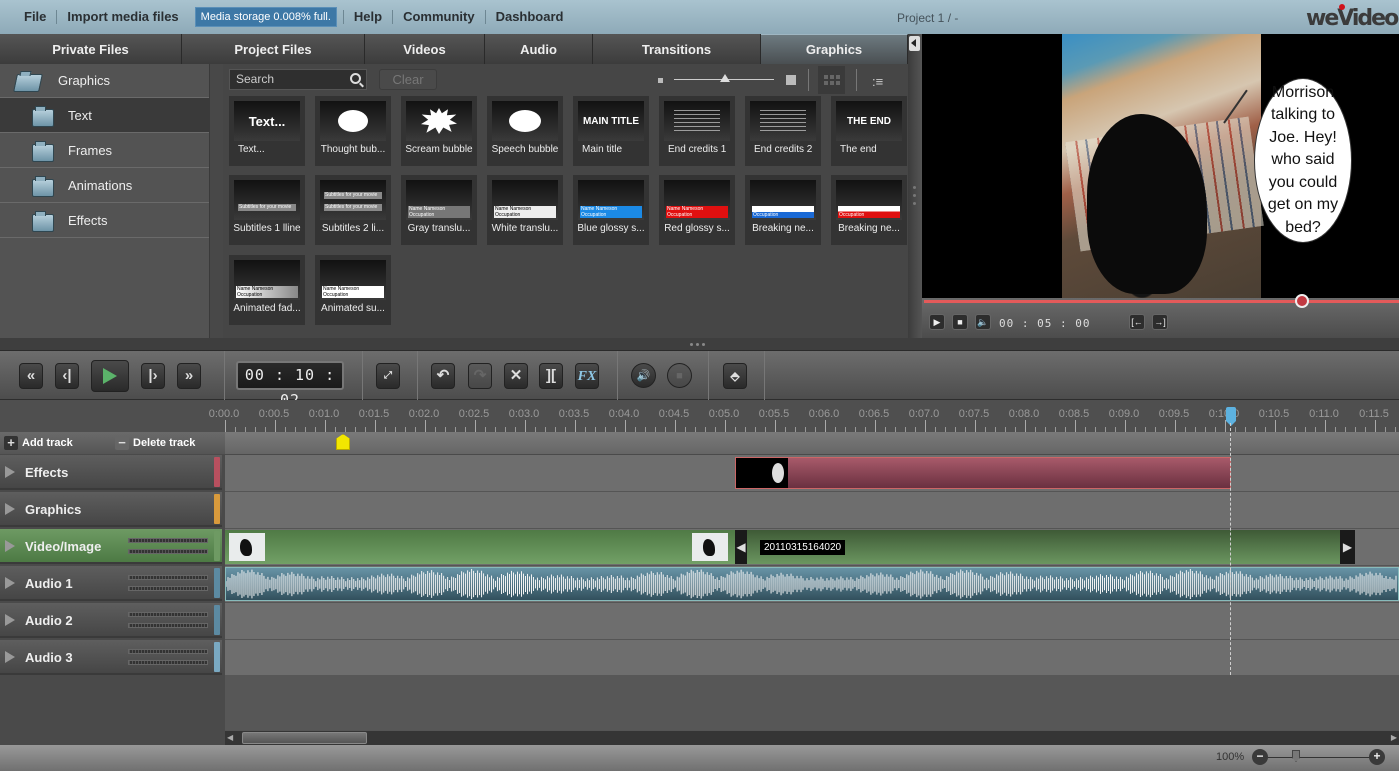  What do you see at coordinates (679, 375) in the screenshot?
I see `camera-button: ■` at bounding box center [679, 375].